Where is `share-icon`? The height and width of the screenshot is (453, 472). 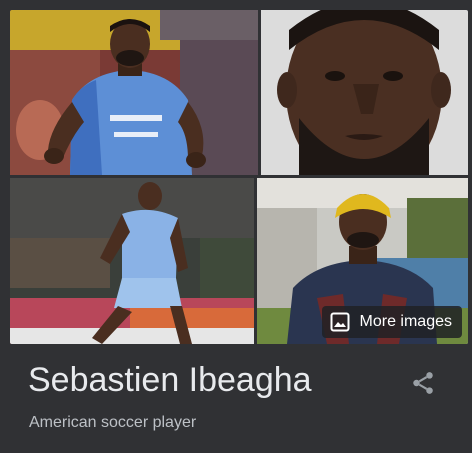
share-icon is located at coordinates (423, 383).